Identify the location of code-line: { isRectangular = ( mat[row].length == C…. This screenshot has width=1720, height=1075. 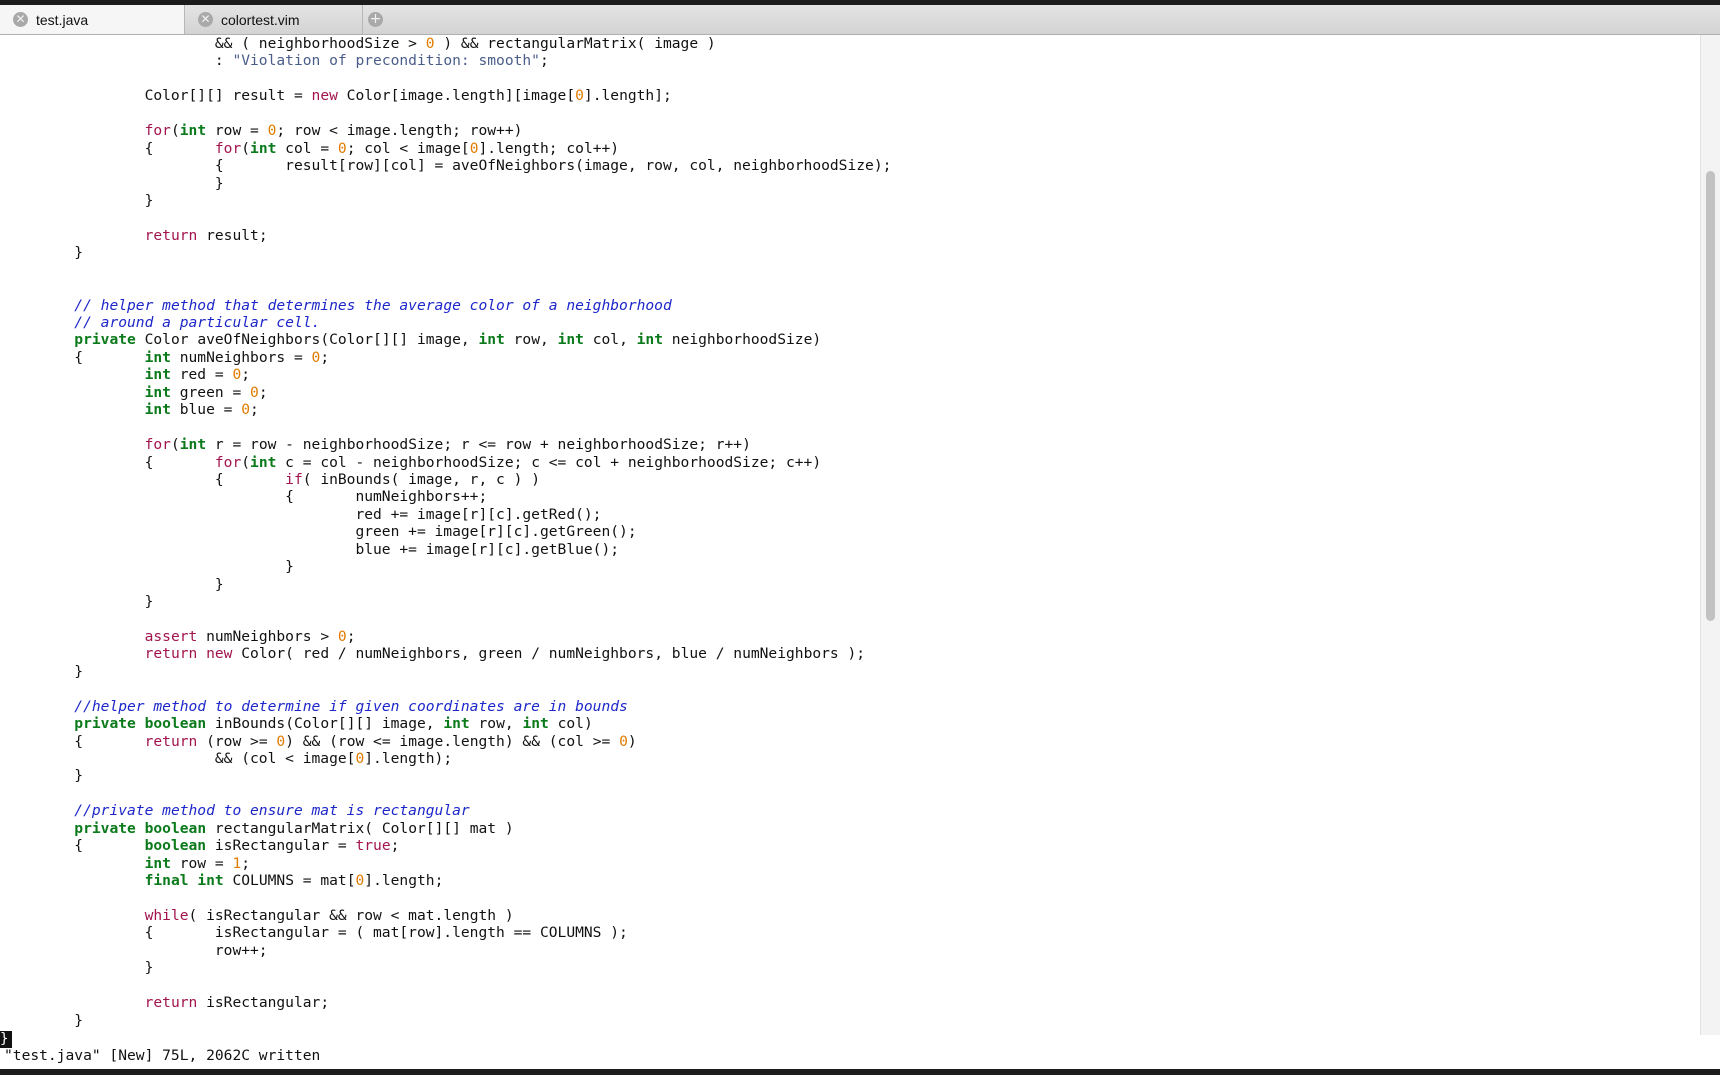
(852, 932).